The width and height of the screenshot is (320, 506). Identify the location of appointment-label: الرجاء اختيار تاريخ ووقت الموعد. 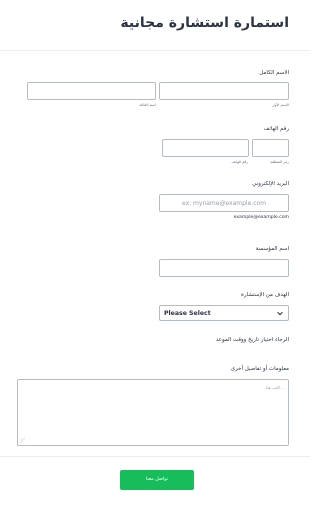
(252, 340).